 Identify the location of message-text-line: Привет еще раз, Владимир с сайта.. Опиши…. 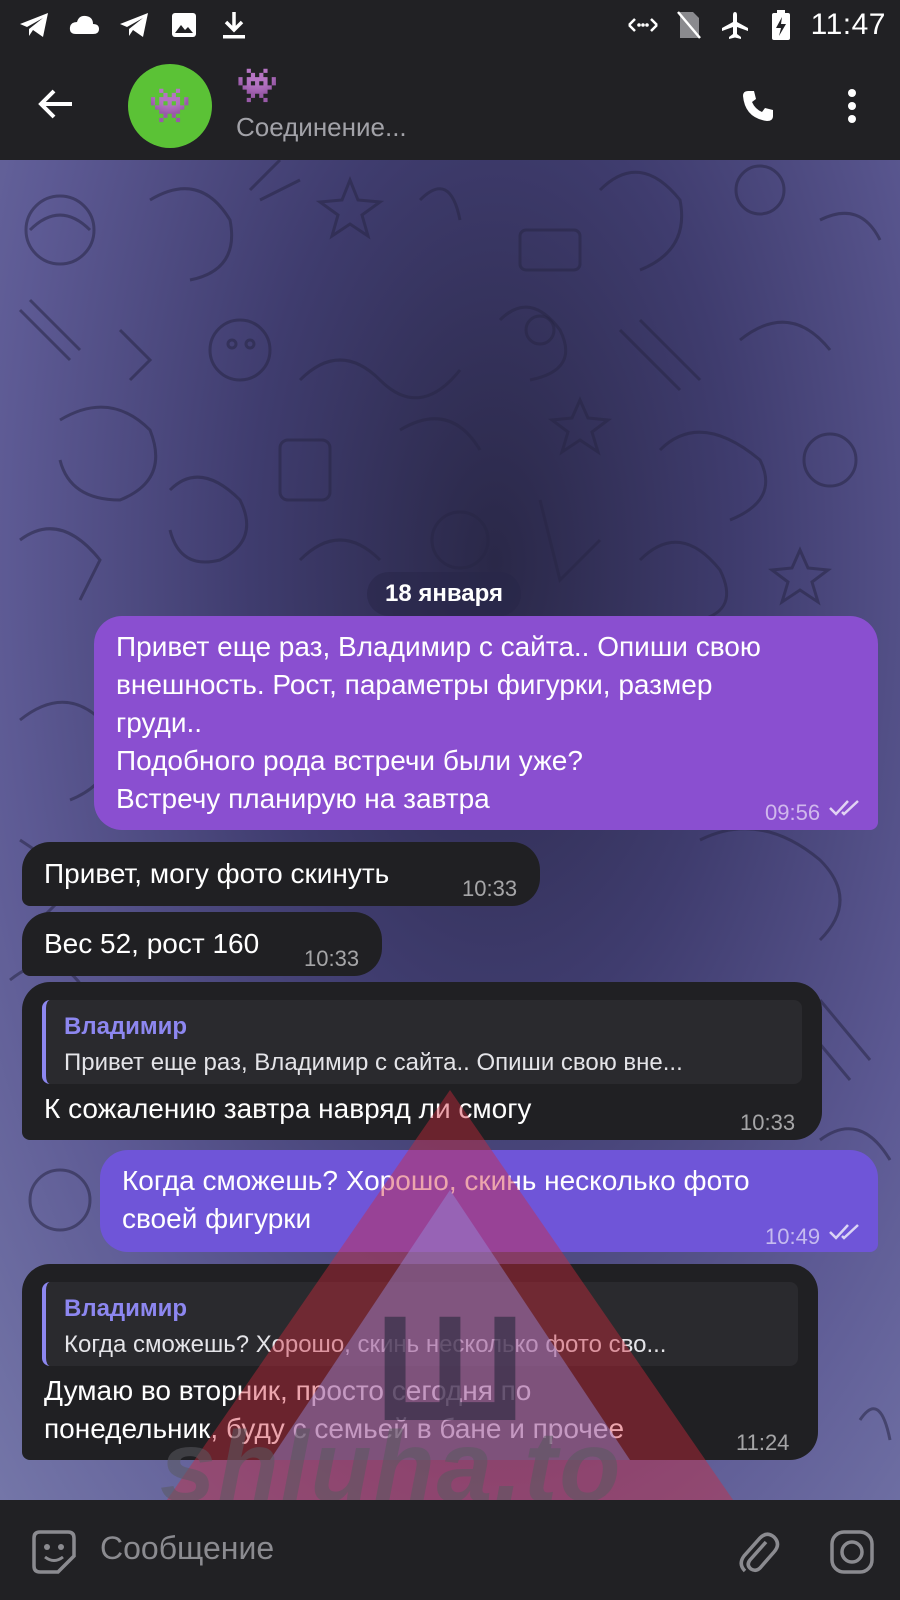
(438, 646).